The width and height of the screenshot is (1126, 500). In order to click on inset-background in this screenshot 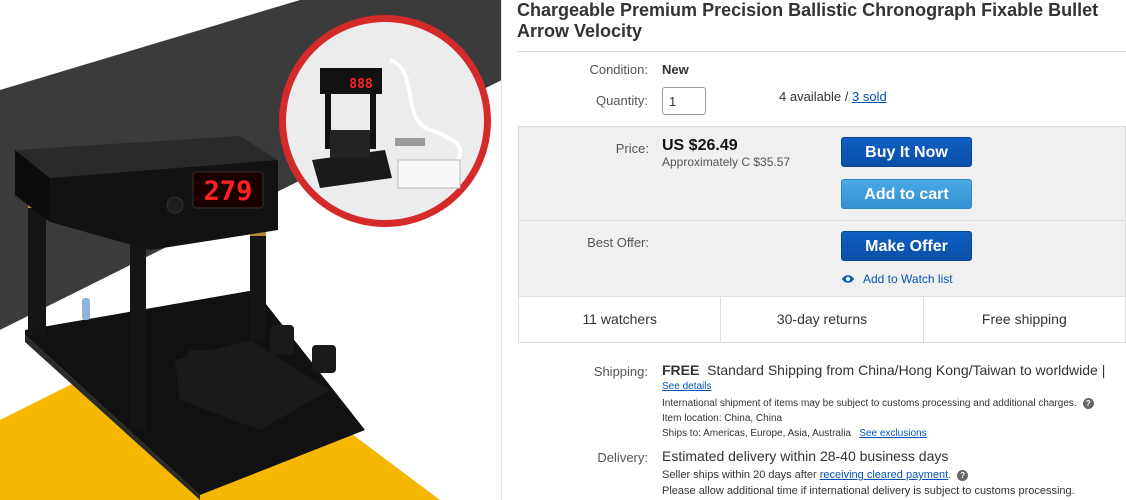, I will do `click(385, 121)`.